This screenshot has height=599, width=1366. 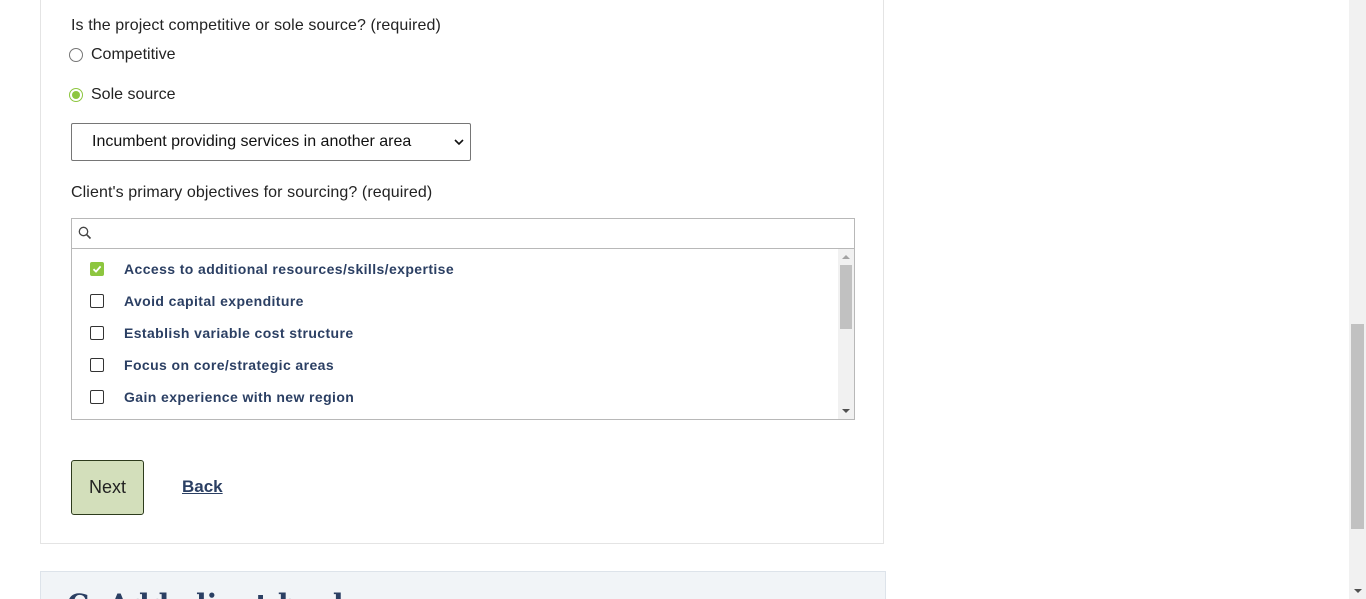 I want to click on list-item: Gain experience with new region, so click(x=222, y=397).